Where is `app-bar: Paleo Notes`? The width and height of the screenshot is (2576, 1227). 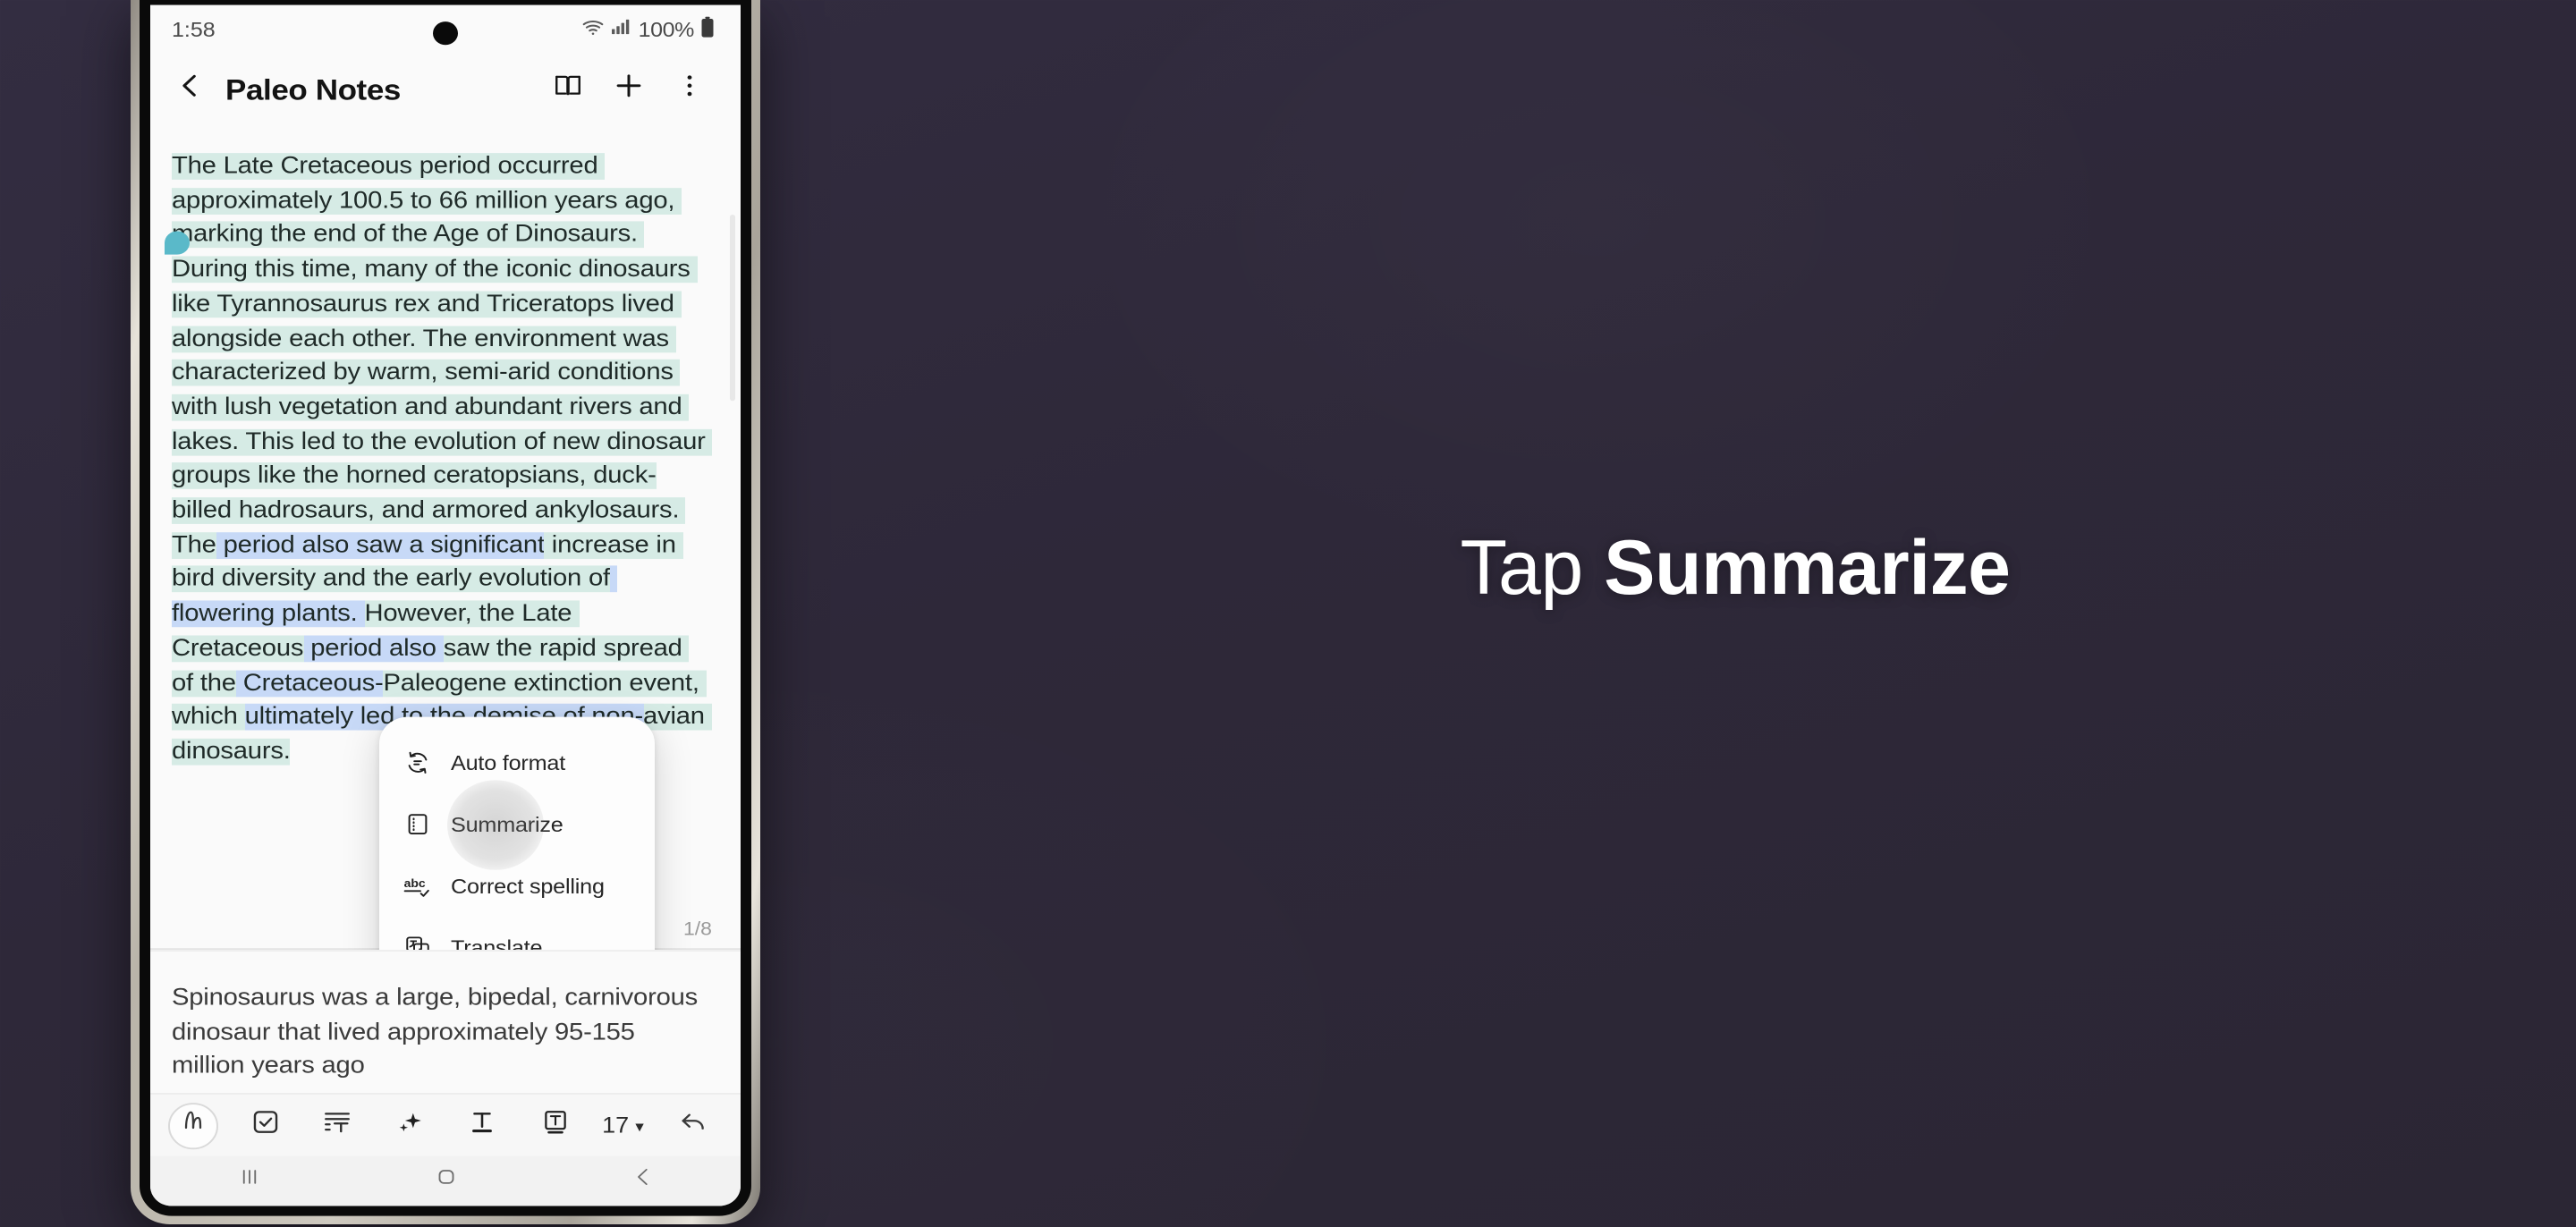
app-bar: Paleo Notes is located at coordinates (445, 90).